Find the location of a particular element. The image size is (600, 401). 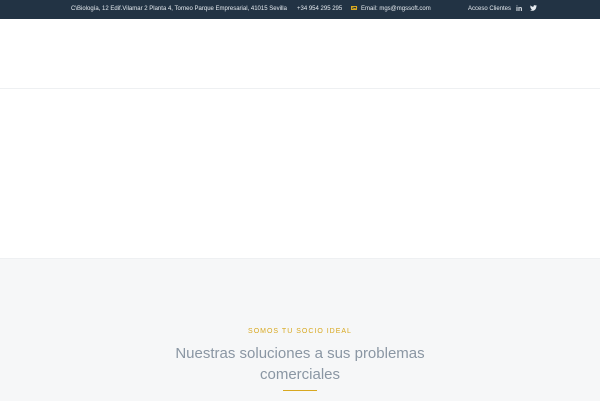

twitter-bird-svg is located at coordinates (533, 8).